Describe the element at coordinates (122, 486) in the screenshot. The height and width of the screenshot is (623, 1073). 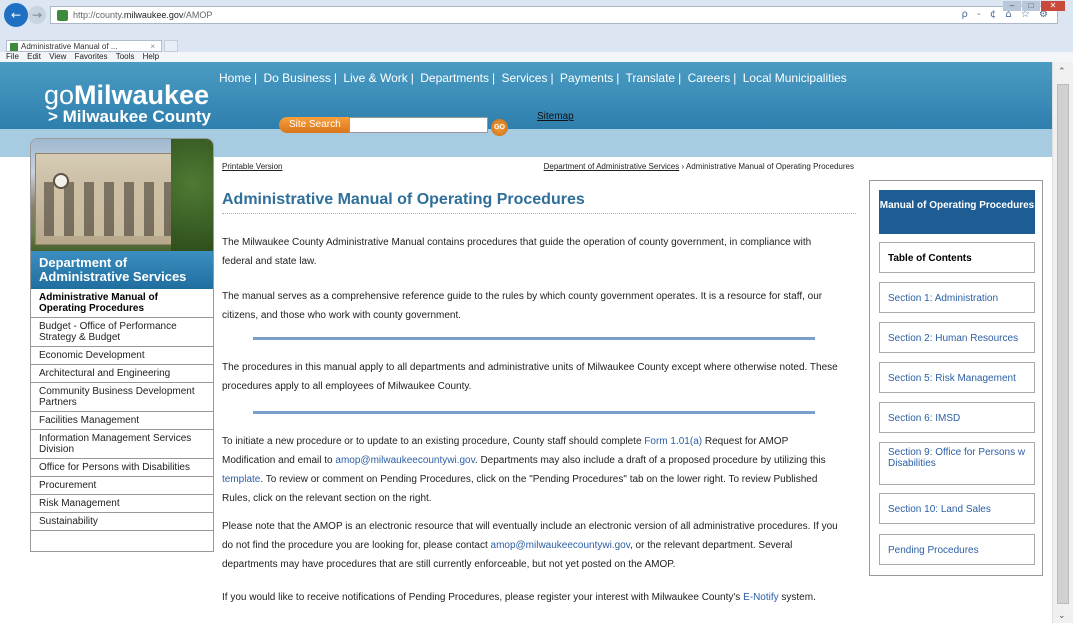
I see `sidebar-item-procurement: Procurement` at that location.